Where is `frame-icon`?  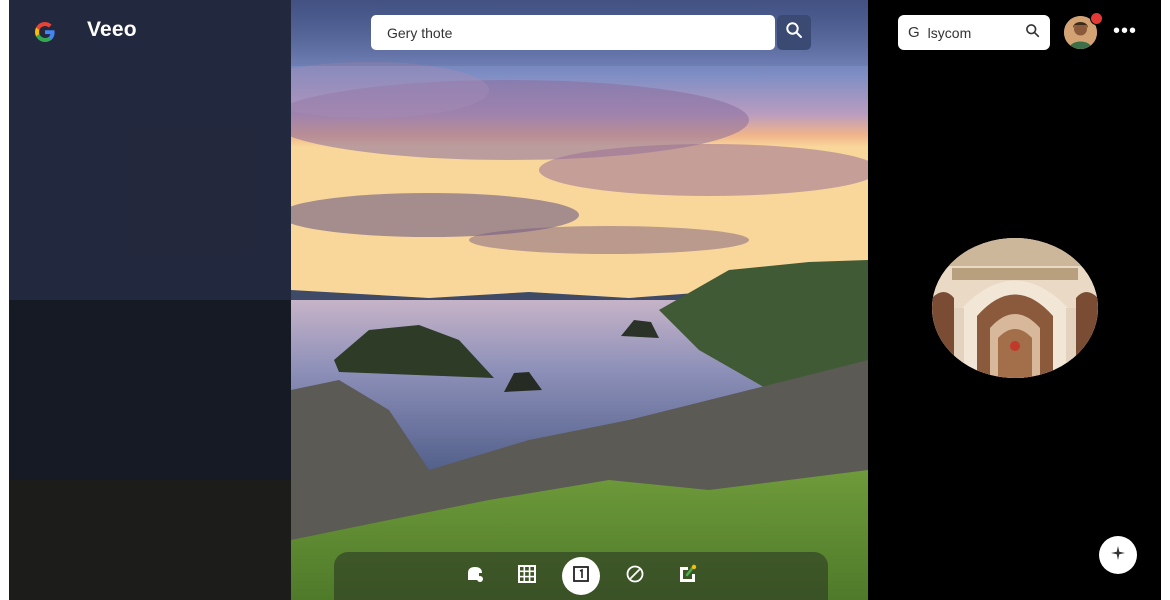
frame-icon is located at coordinates (581, 576).